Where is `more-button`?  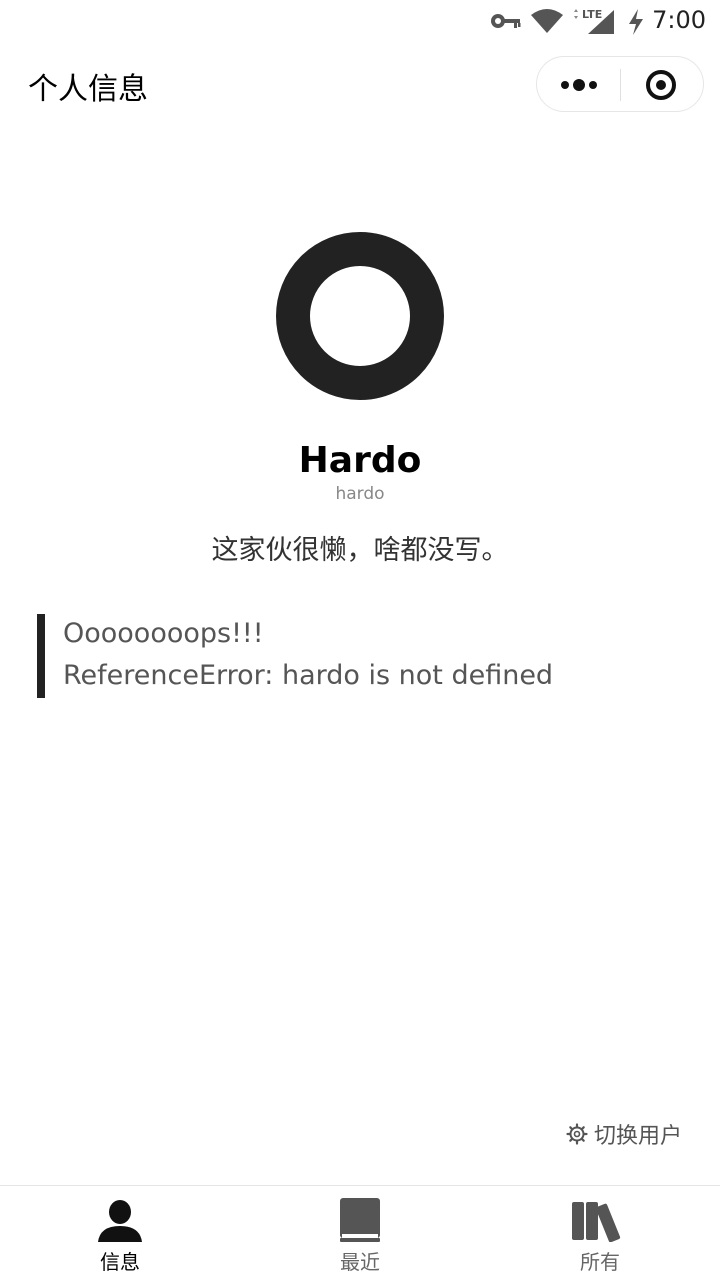
more-button is located at coordinates (578, 85).